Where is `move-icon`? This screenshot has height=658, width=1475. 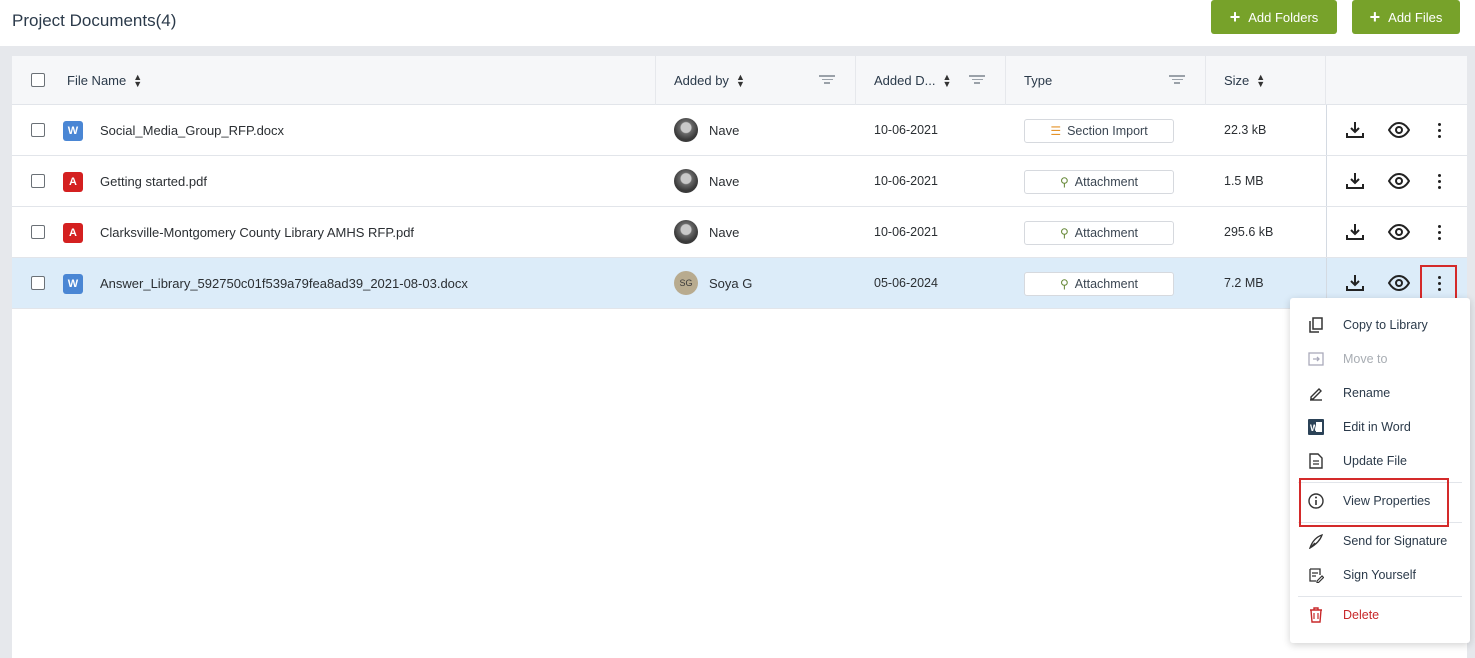
move-icon is located at coordinates (1316, 359).